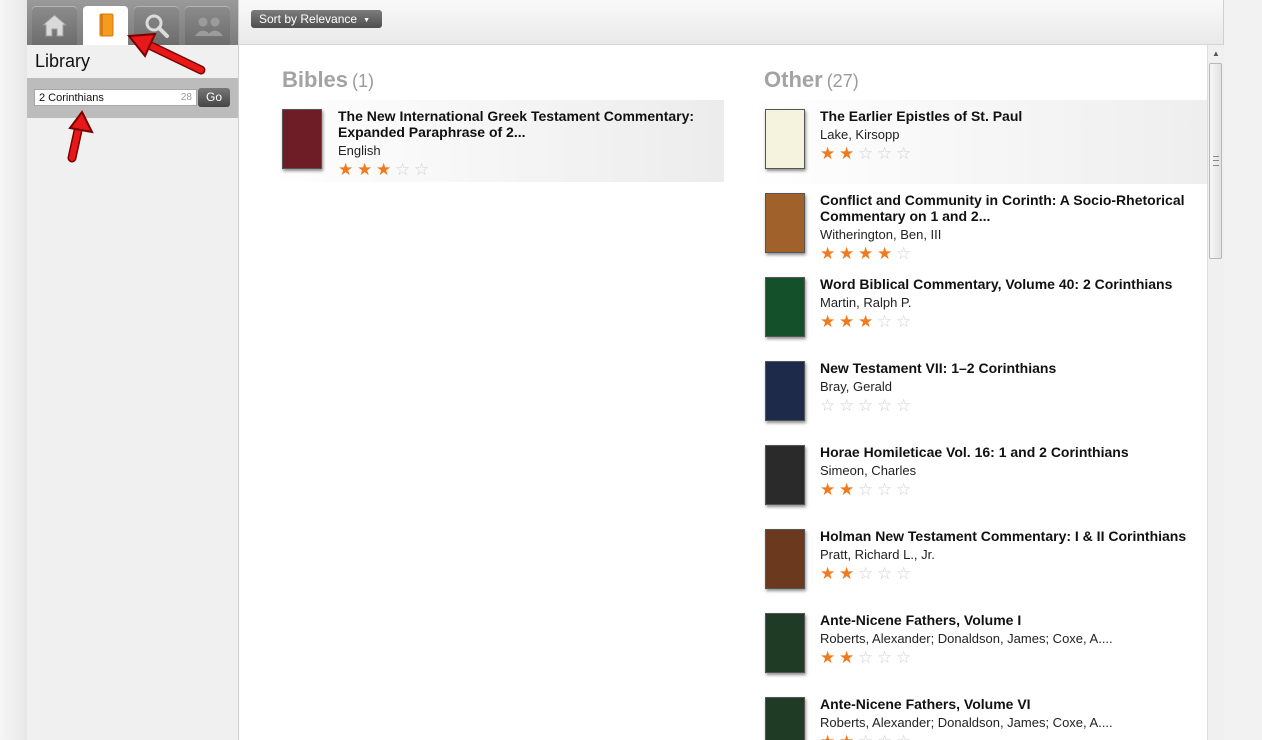 This screenshot has width=1262, height=740. I want to click on star-rating: ★ ★ ★ ★ ☆, so click(1010, 254).